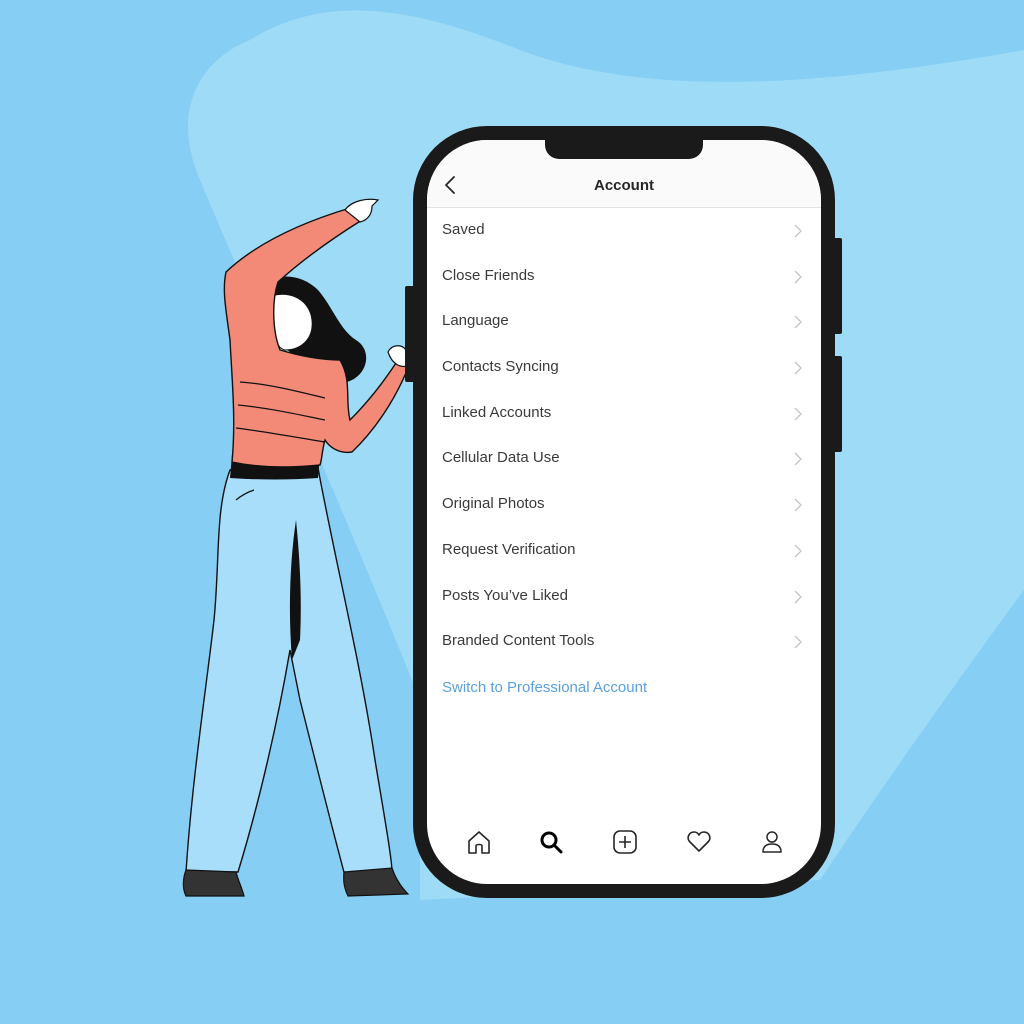 The image size is (1024, 1024). I want to click on home-icon, so click(479, 842).